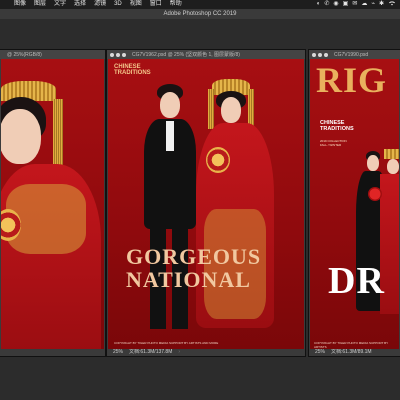 This screenshot has height=400, width=400. Describe the element at coordinates (20, 4) in the screenshot. I see `menu-image: 图像` at that location.